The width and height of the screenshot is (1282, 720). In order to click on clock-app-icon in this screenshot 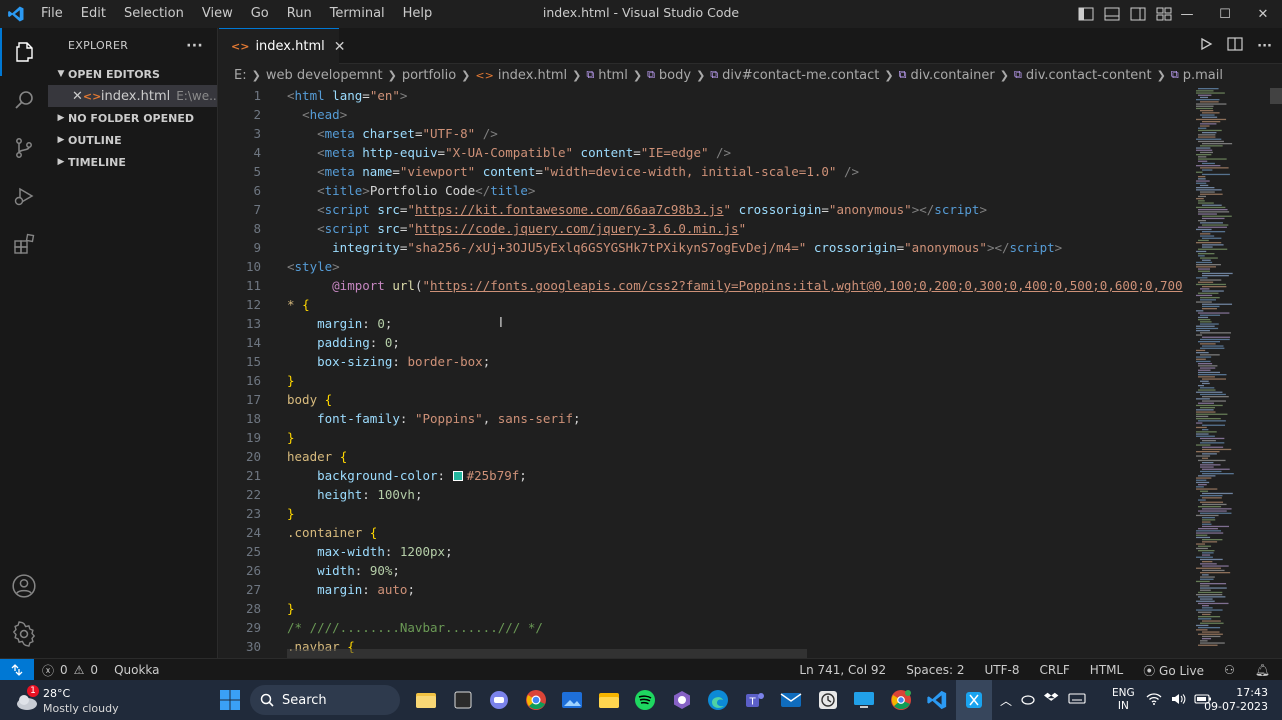, I will do `click(828, 700)`.